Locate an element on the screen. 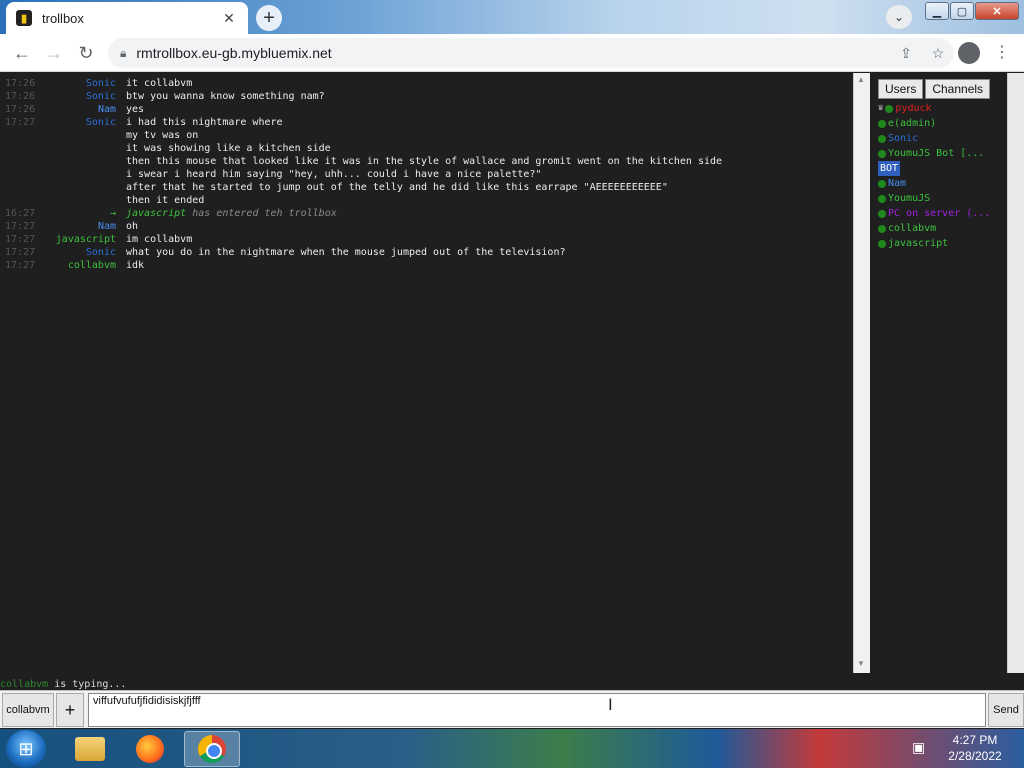 The image size is (1024, 768). page-scrollbar is located at coordinates (1015, 373).